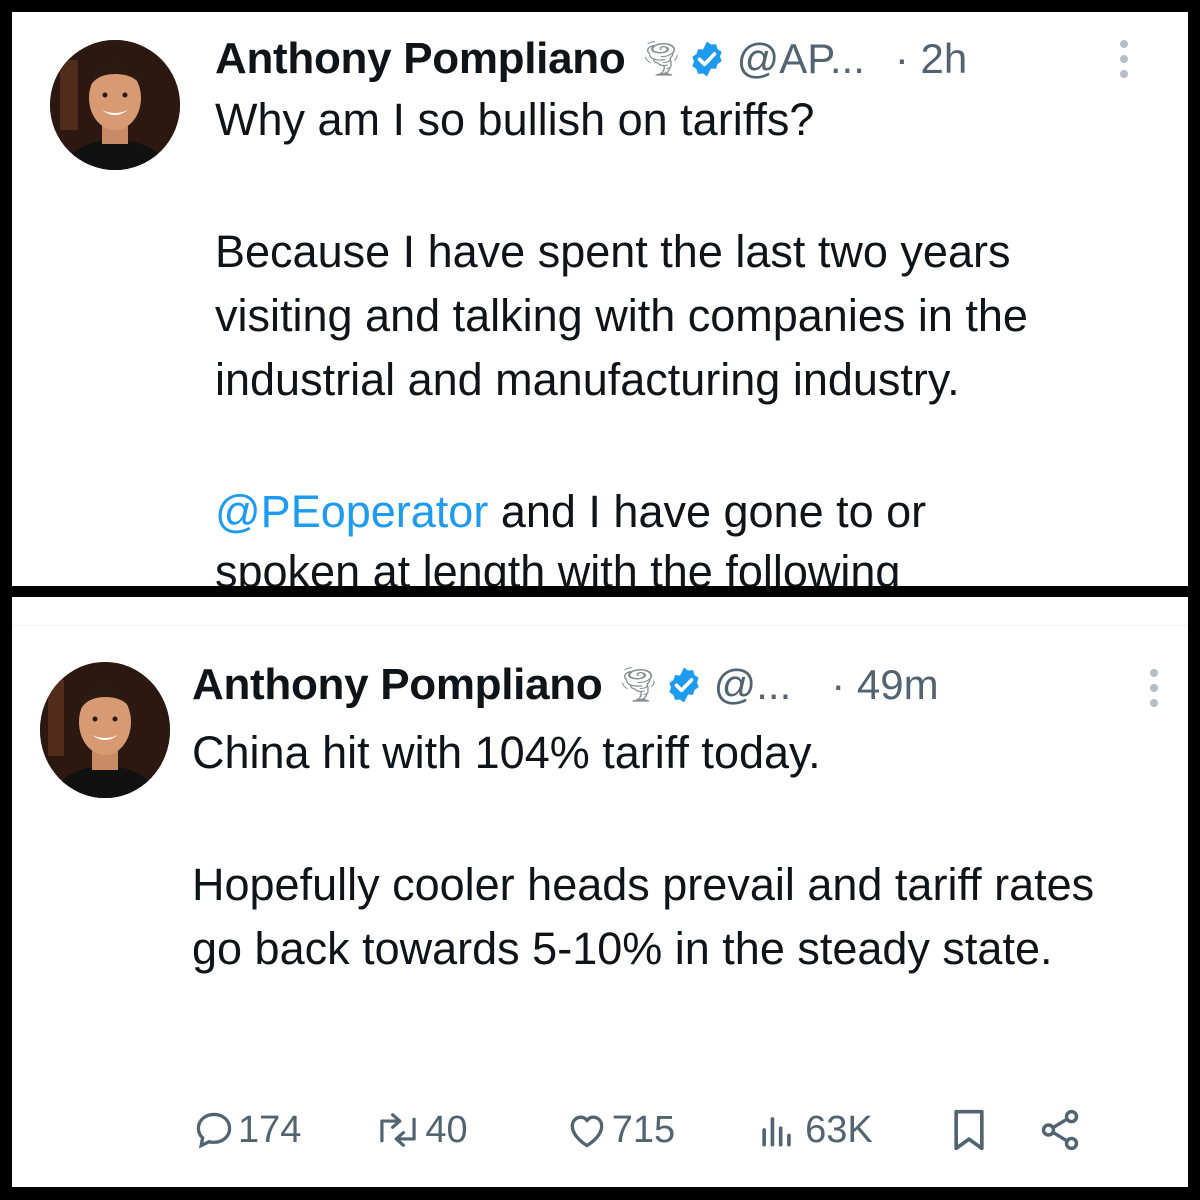  Describe the element at coordinates (351, 511) in the screenshot. I see `mention-link: @PEoperator` at that location.